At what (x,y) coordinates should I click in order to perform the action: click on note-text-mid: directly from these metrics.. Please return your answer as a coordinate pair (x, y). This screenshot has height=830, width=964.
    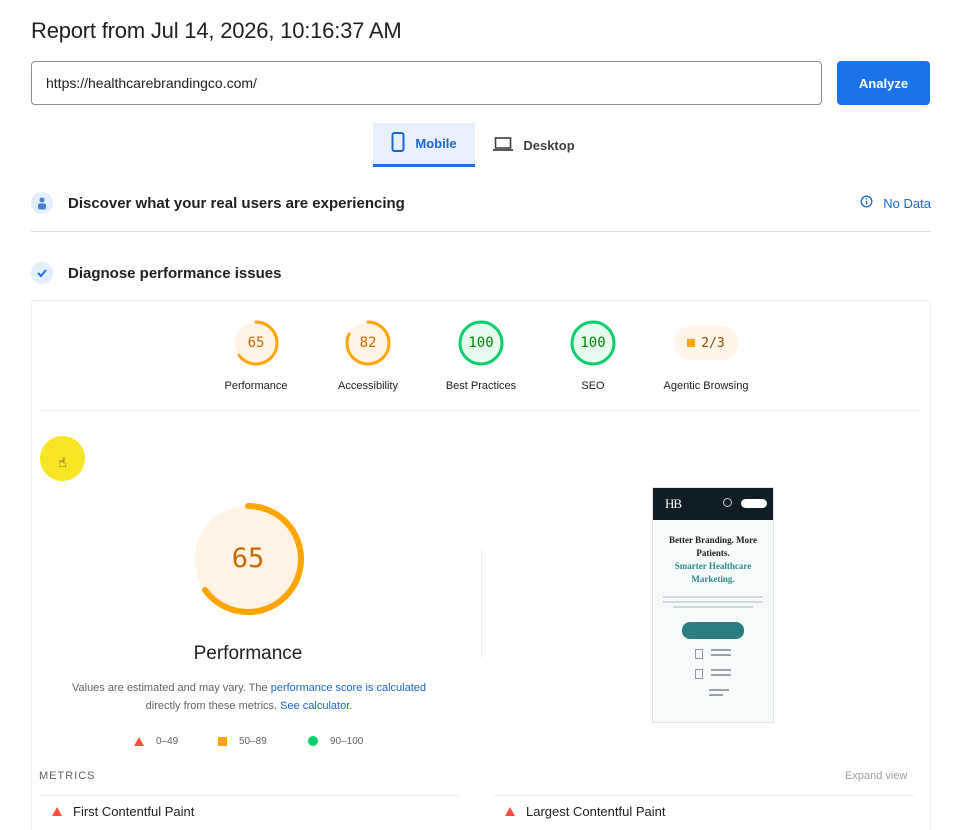
    Looking at the image, I should click on (213, 706).